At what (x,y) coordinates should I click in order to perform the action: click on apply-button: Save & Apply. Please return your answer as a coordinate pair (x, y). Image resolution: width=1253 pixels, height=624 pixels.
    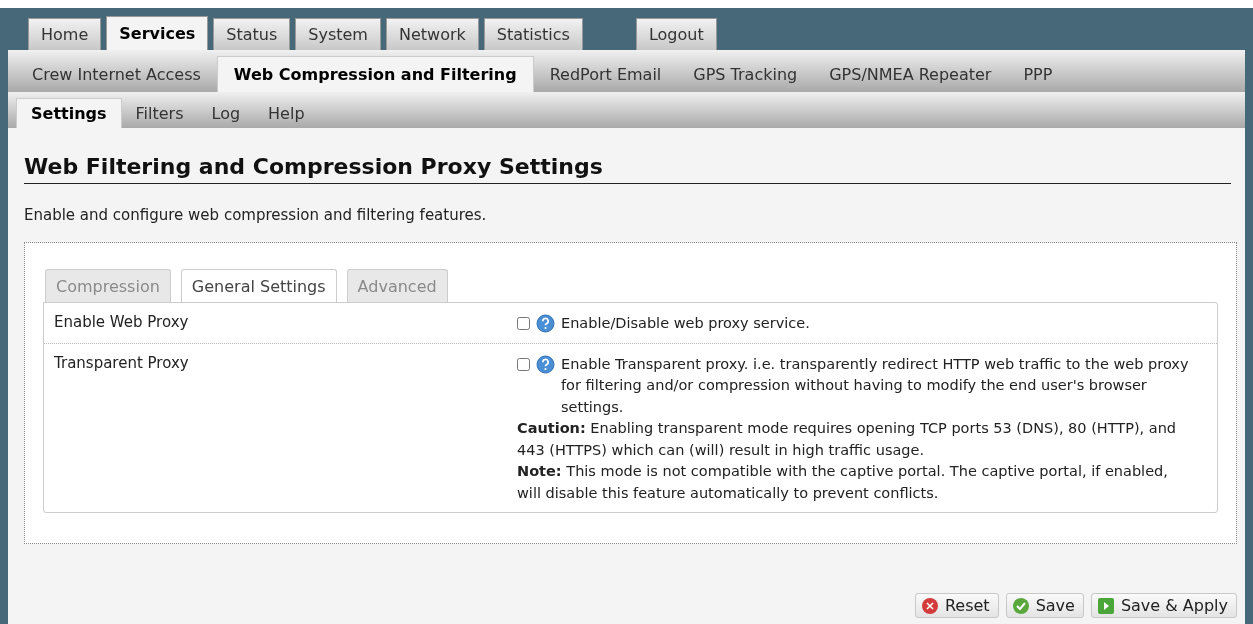
    Looking at the image, I should click on (1163, 605).